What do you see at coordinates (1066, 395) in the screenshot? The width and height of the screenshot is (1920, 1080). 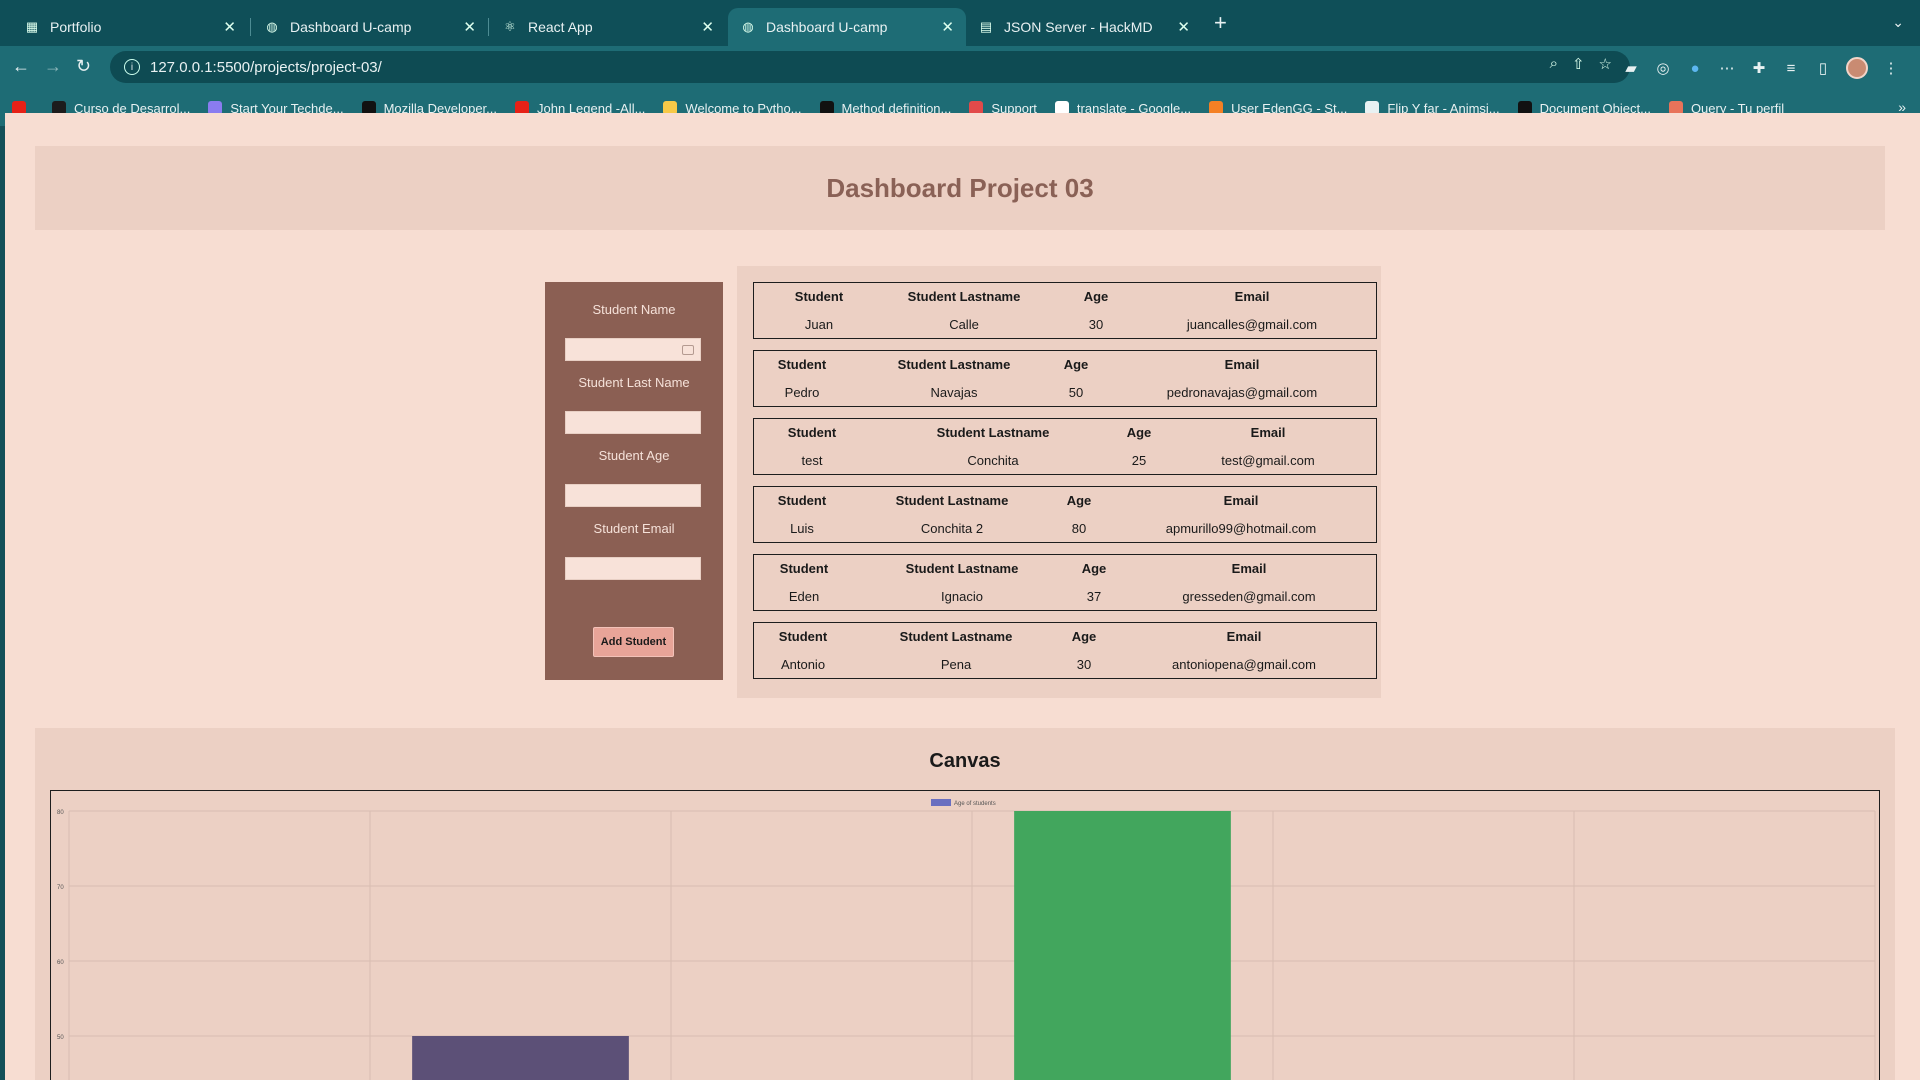 I see `table-row: Pedro Navajas 50 pedronavajas@gmail.com` at bounding box center [1066, 395].